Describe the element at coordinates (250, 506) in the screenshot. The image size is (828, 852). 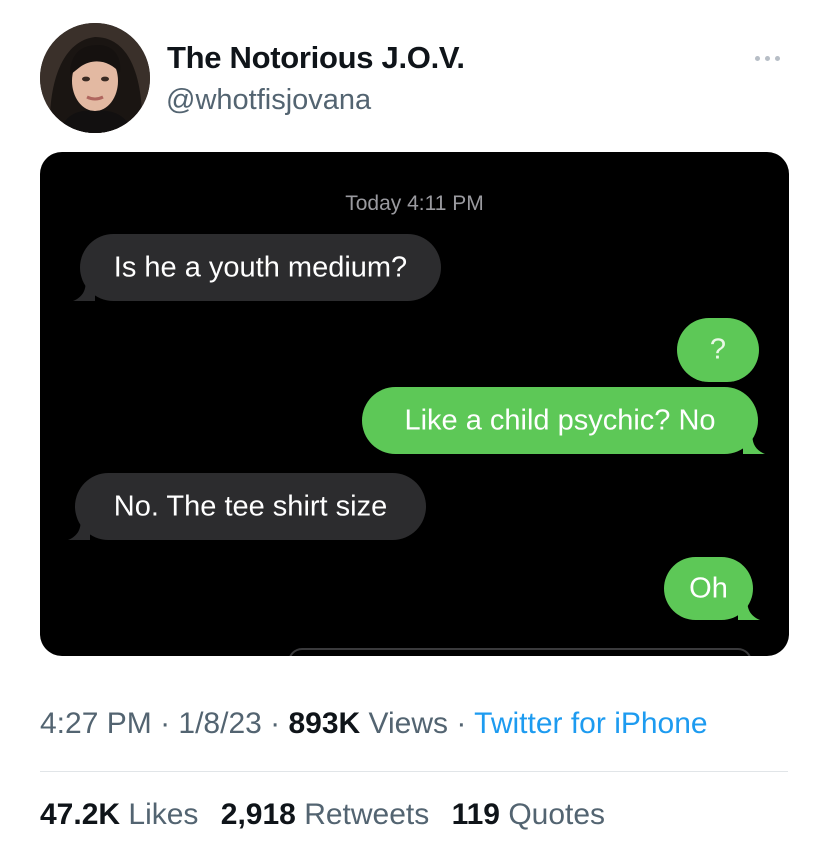
I see `message-text: No. The tee shirt size` at that location.